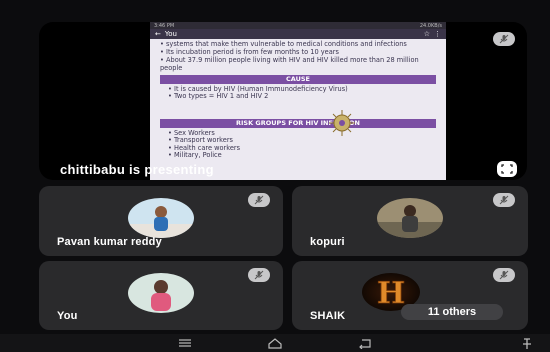 This screenshot has height=352, width=550. What do you see at coordinates (67, 316) in the screenshot?
I see `participant-name: You` at bounding box center [67, 316].